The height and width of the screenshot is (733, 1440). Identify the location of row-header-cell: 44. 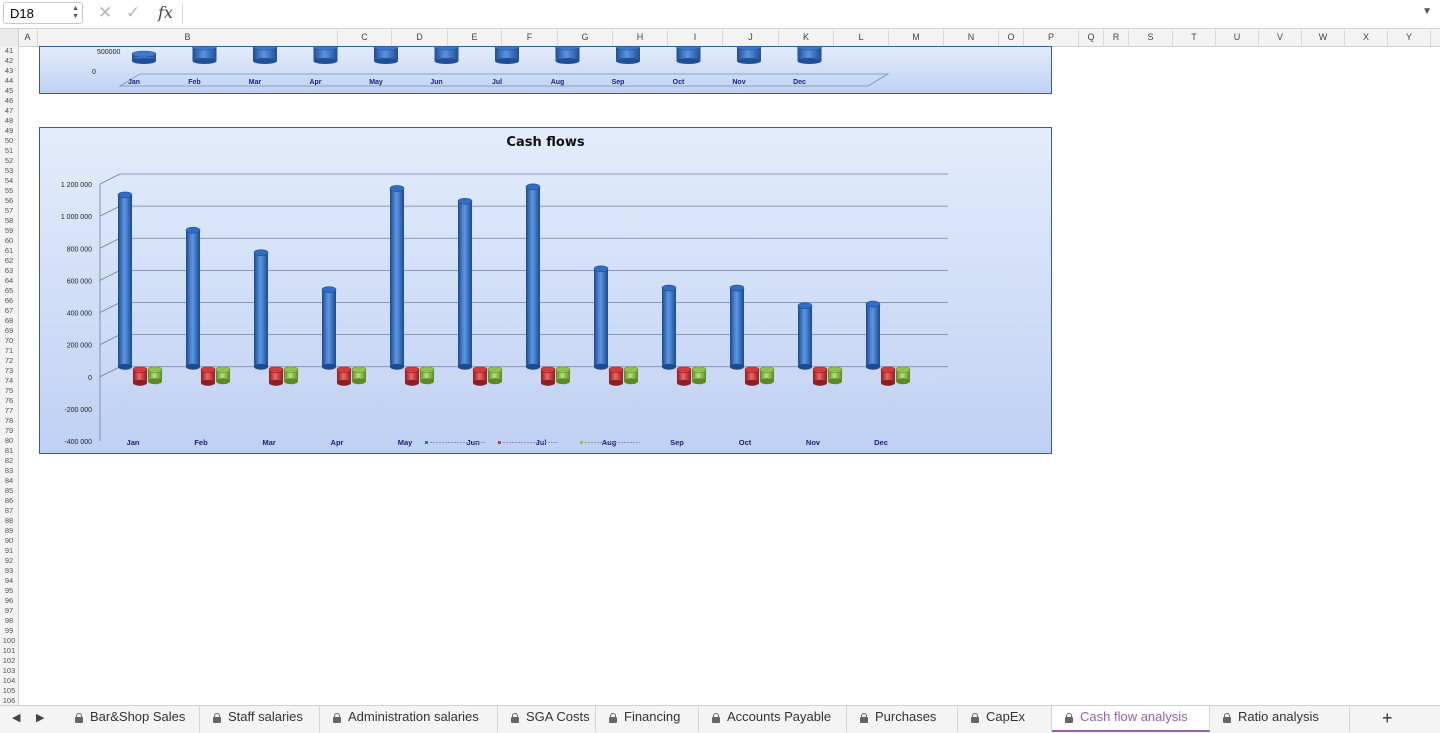
(9, 81).